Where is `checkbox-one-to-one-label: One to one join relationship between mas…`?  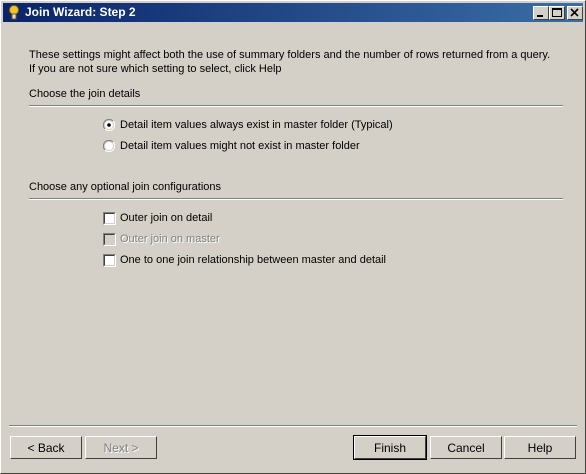
checkbox-one-to-one-label: One to one join relationship between mas… is located at coordinates (253, 260).